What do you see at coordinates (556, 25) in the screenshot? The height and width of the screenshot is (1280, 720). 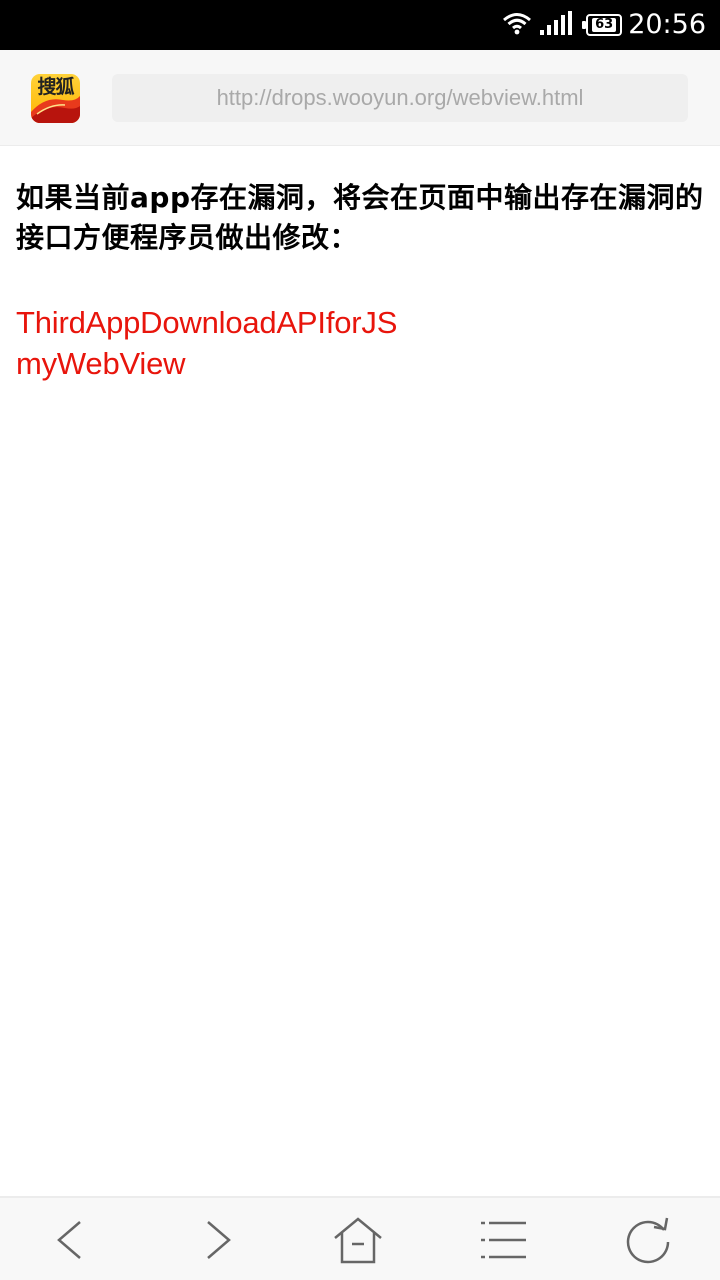 I see `signal-icon` at bounding box center [556, 25].